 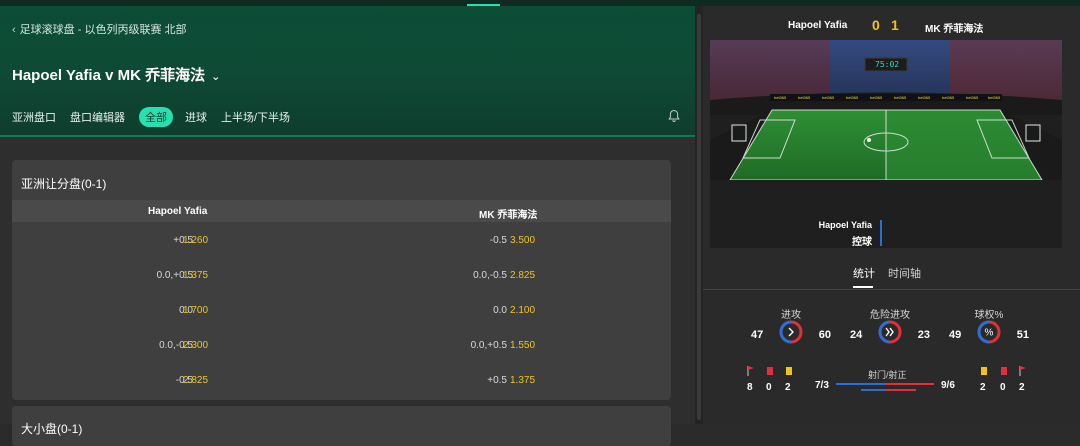 What do you see at coordinates (341, 309) in the screenshot?
I see `odds-row: 0.0 1.700 0.0 2.100` at bounding box center [341, 309].